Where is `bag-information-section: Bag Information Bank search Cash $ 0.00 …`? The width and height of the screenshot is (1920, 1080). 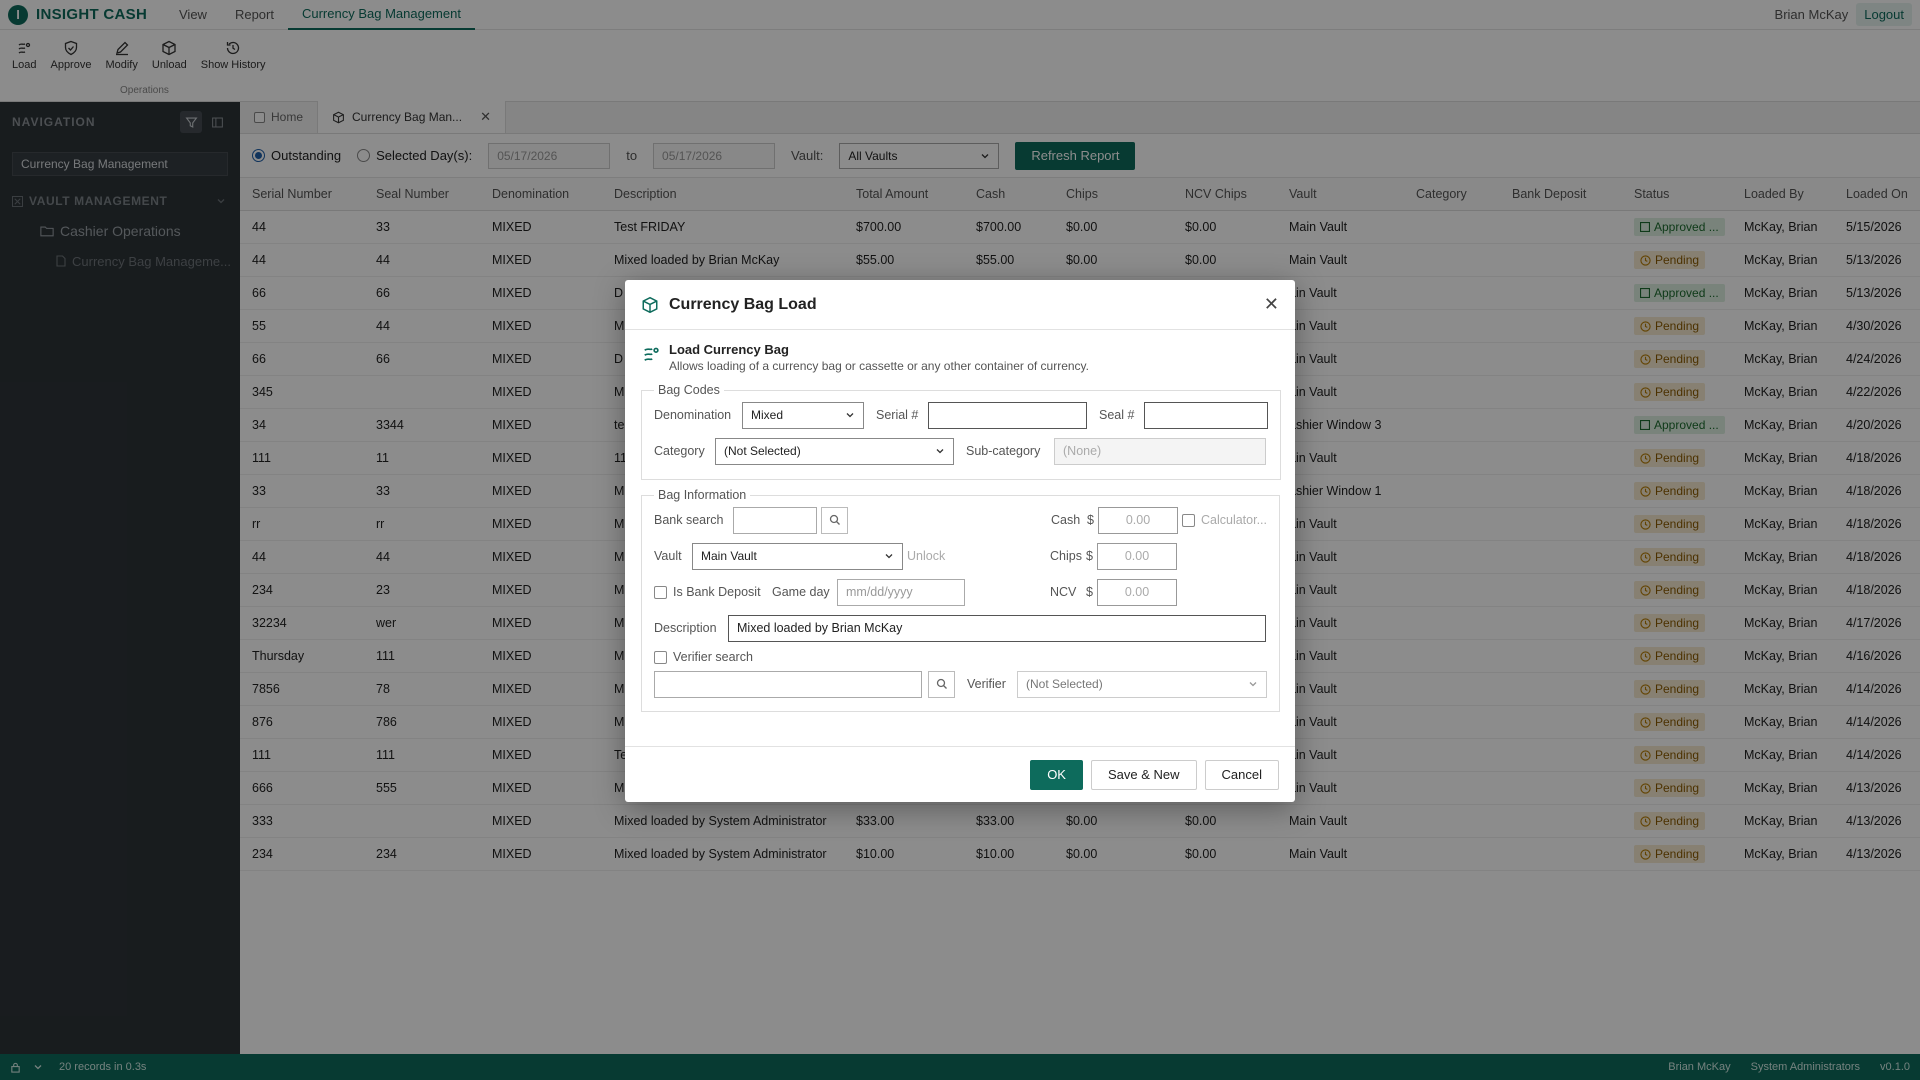
bag-information-section: Bag Information Bank search Cash $ 0.00 … is located at coordinates (960, 600).